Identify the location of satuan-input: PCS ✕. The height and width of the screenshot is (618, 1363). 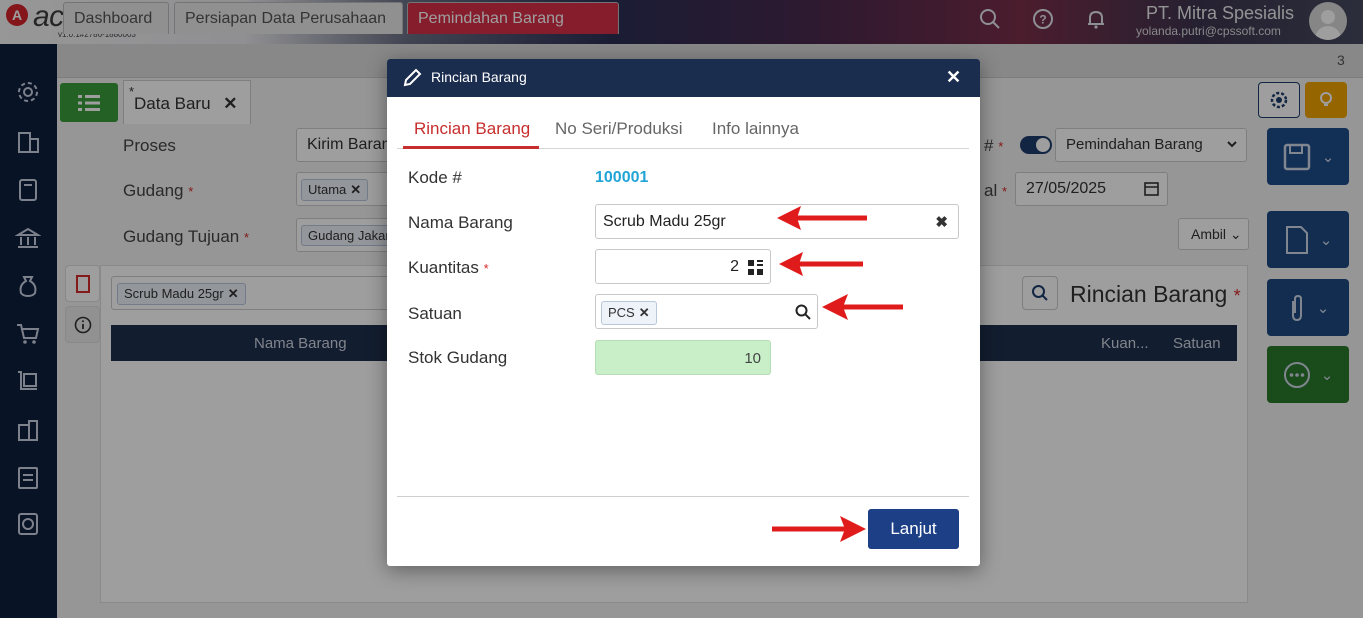
(706, 311).